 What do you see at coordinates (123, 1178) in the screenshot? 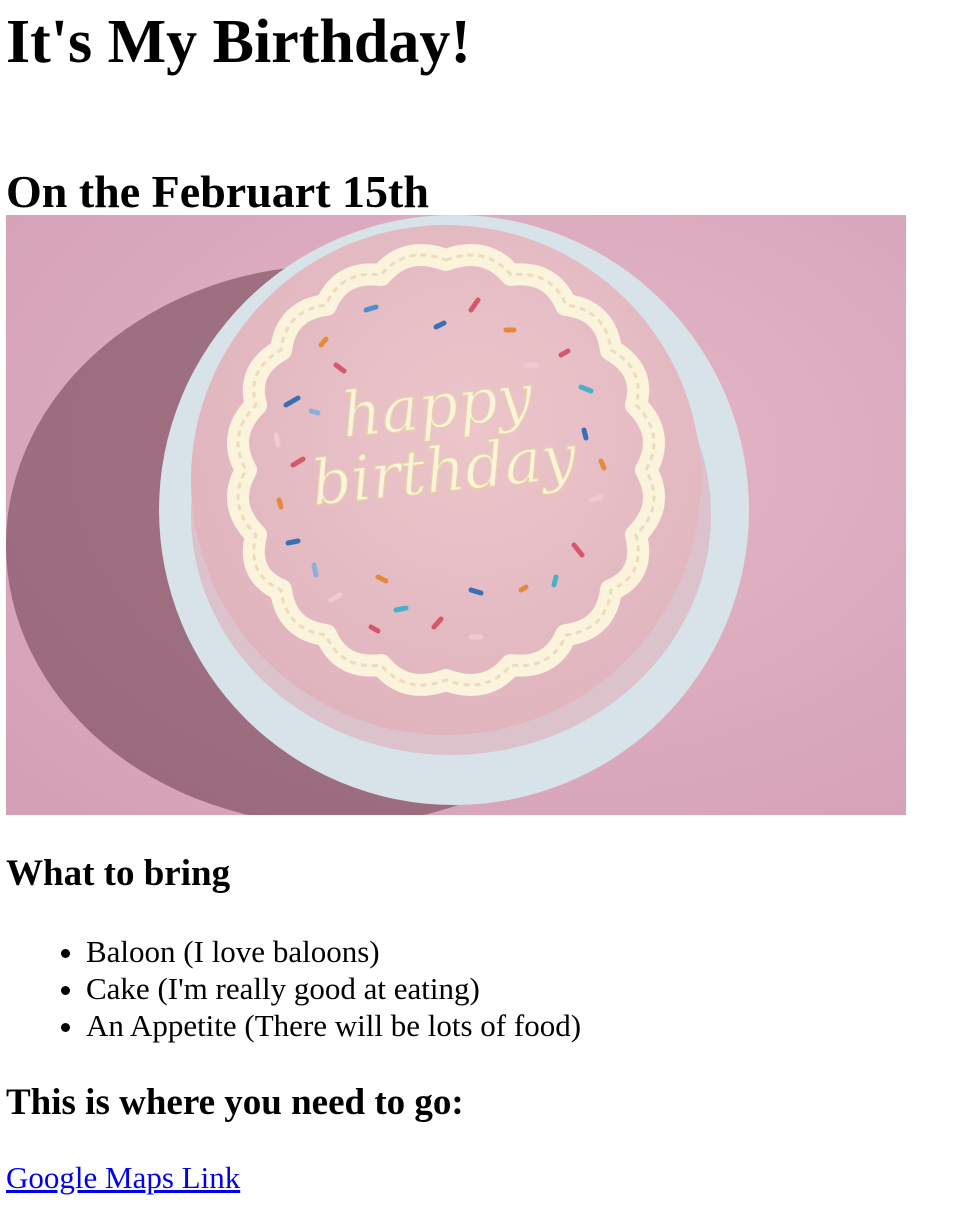
I see `google-maps-link: Google Maps Link` at bounding box center [123, 1178].